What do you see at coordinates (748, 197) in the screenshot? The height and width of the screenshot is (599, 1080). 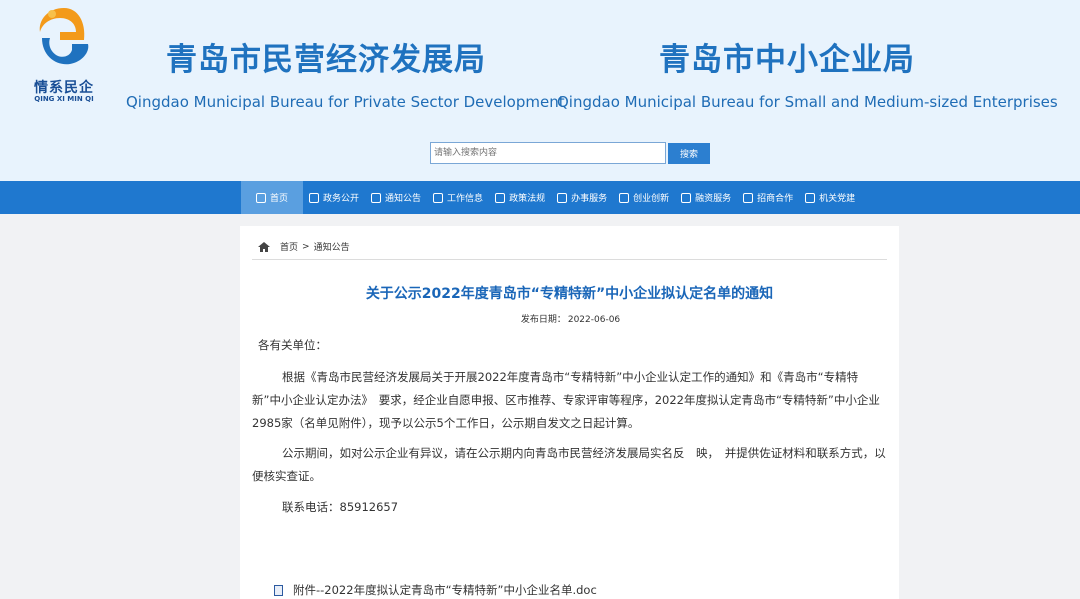 I see `refresh-icon` at bounding box center [748, 197].